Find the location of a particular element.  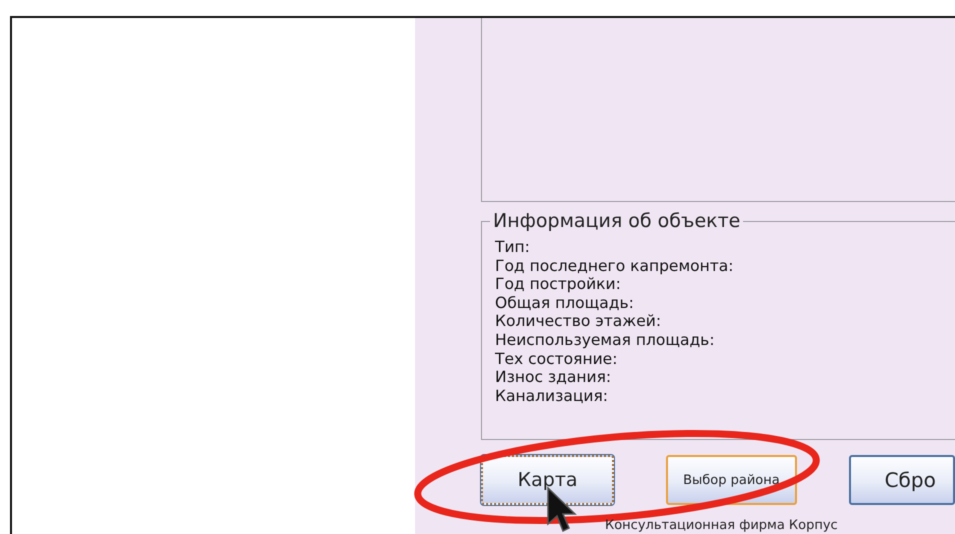

action-button: Сбро is located at coordinates (901, 480).